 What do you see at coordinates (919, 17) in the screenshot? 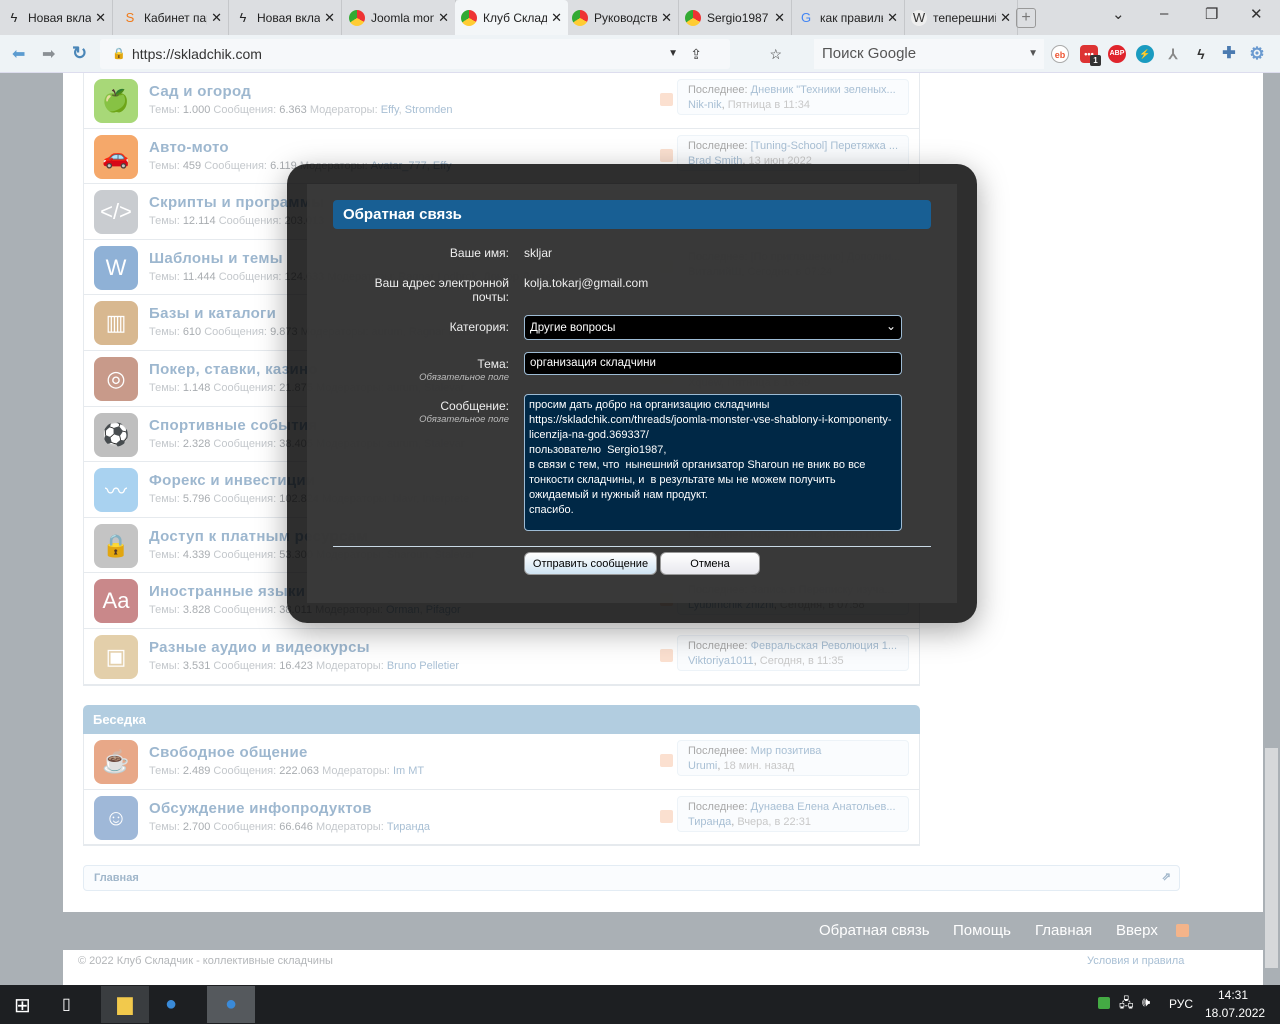
I see `wikipedia-icon: W` at bounding box center [919, 17].